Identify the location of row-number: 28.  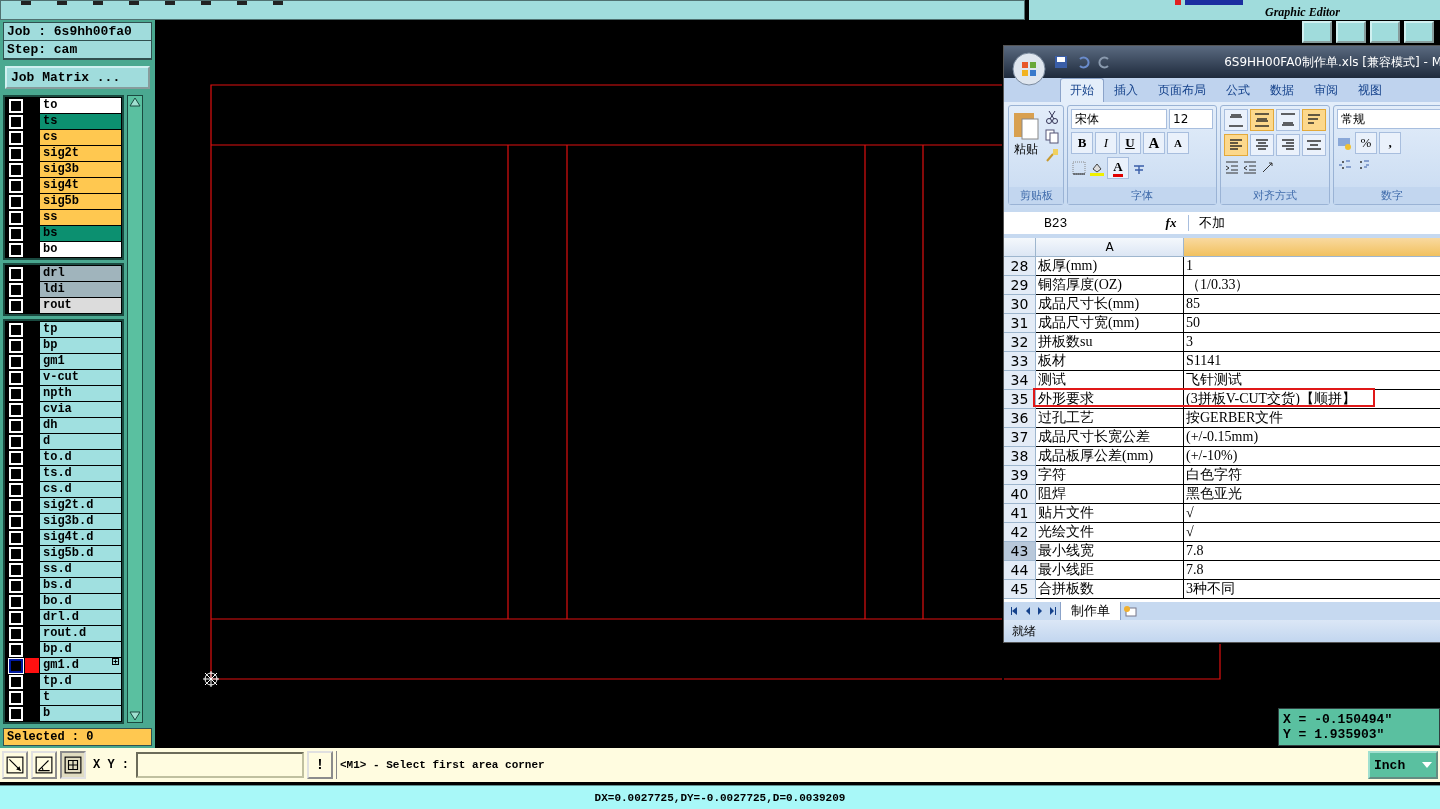
(1020, 266).